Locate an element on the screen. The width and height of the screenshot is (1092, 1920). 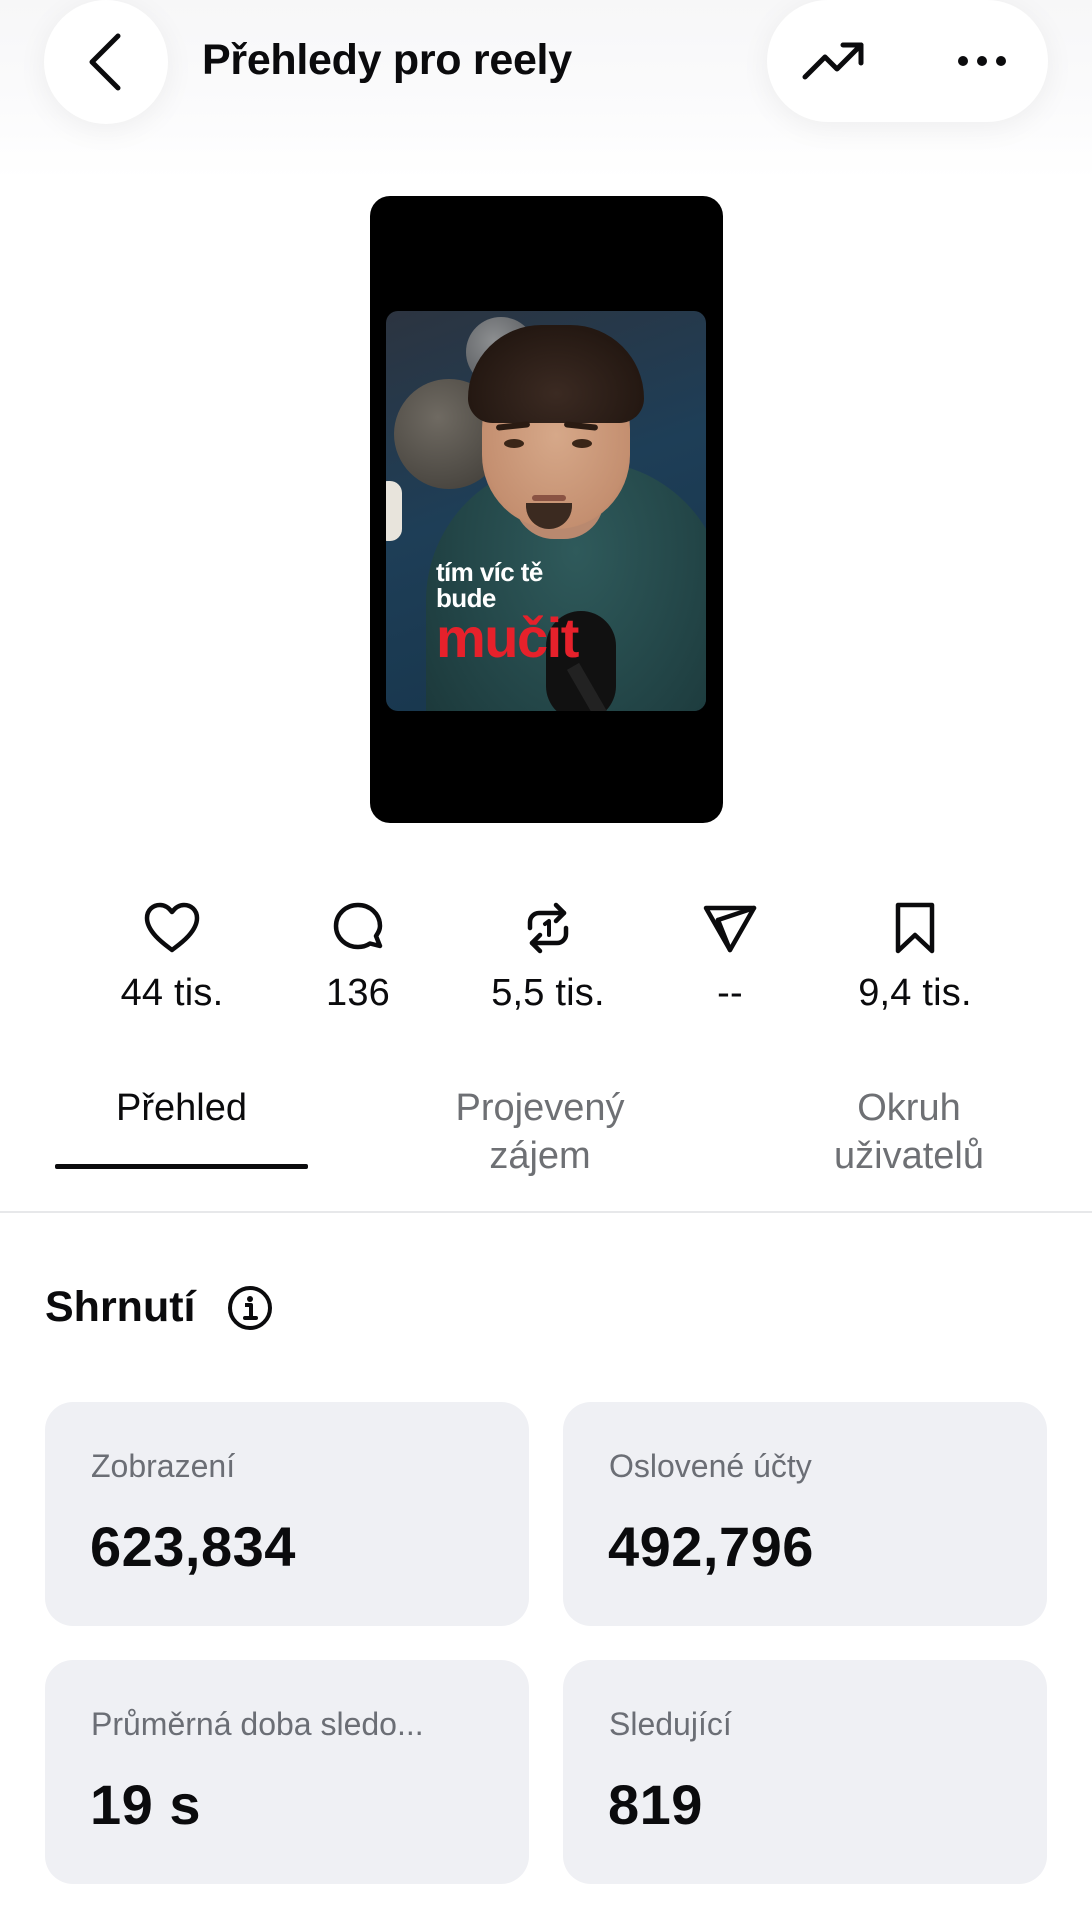
tab-label: Přehled is located at coordinates (181, 1108).